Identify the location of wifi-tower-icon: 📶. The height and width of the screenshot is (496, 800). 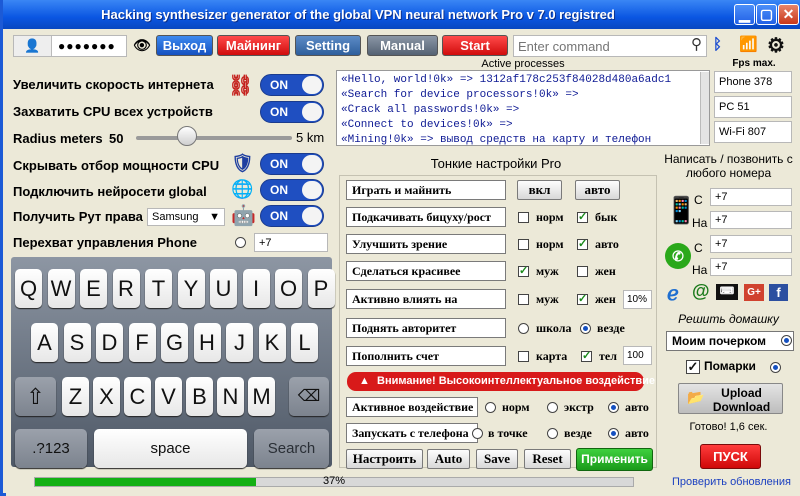
(748, 44).